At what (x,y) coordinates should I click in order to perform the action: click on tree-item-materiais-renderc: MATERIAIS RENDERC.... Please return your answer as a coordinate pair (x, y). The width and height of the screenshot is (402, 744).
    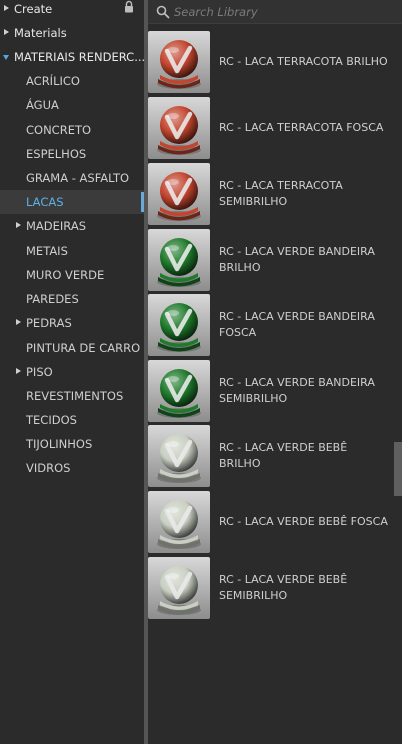
    Looking at the image, I should click on (72, 57).